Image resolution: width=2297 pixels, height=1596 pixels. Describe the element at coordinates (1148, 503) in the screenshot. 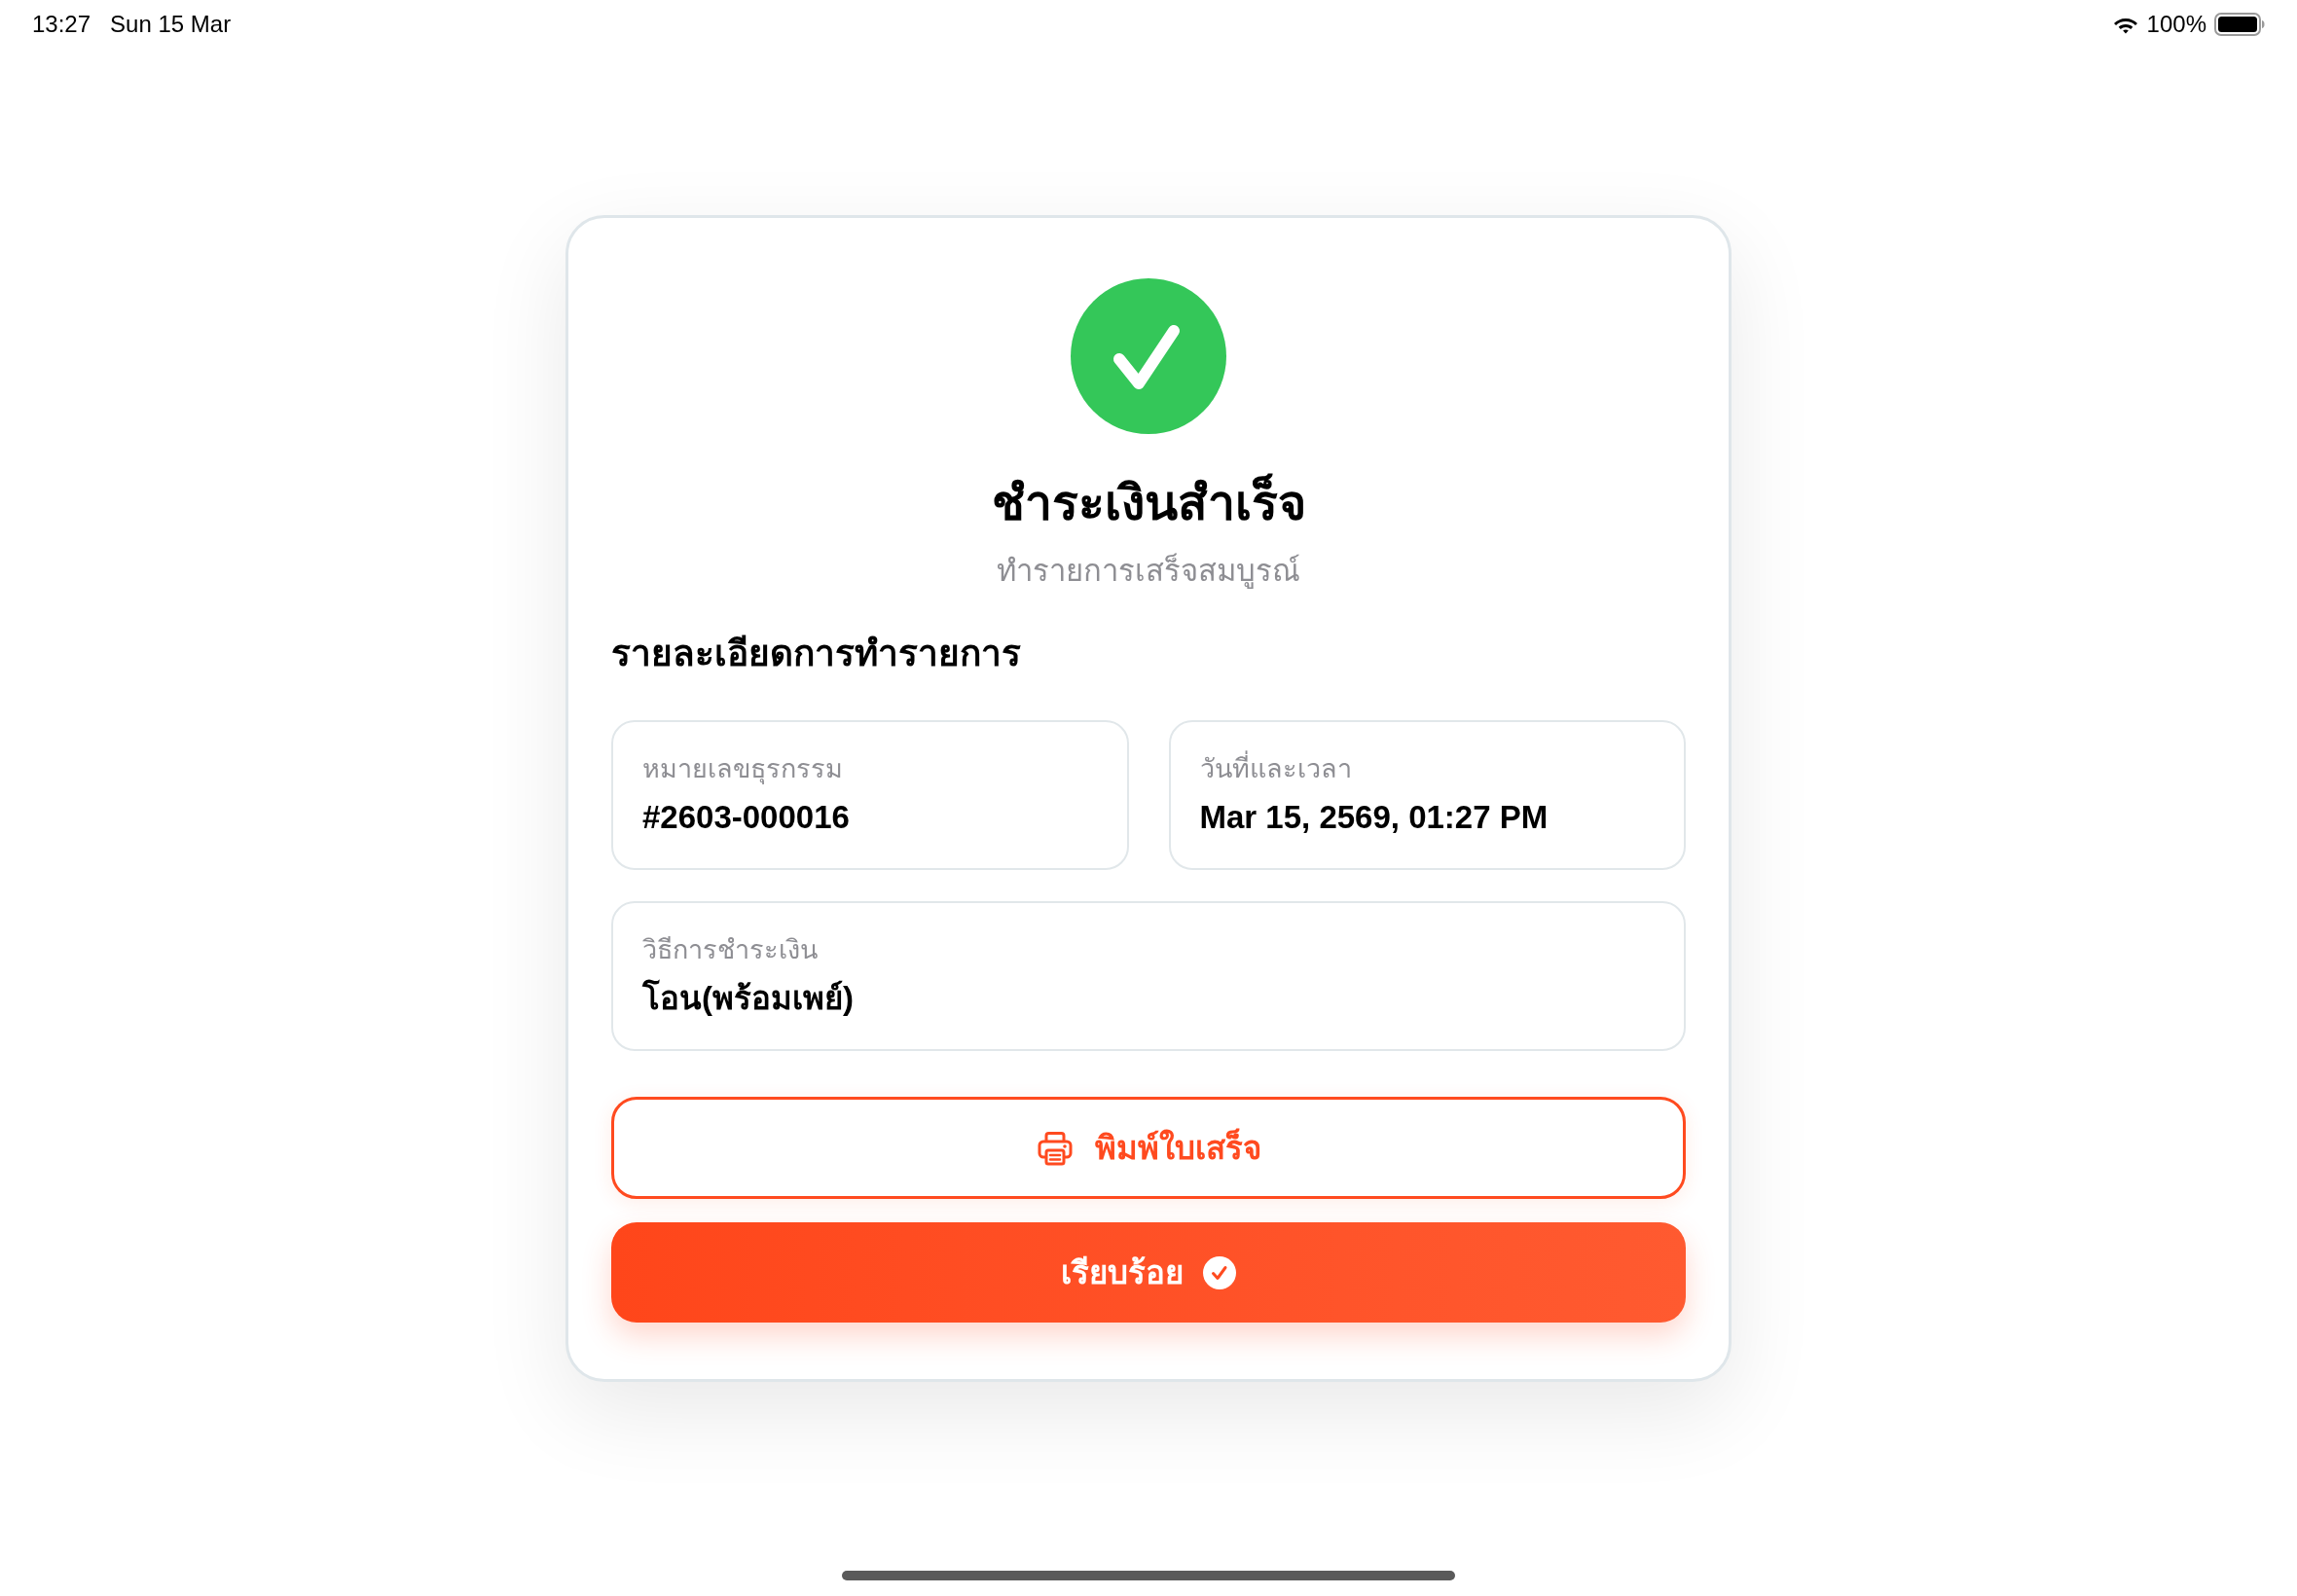

I see `success-title: ชำระเงินสำเร็จ` at that location.